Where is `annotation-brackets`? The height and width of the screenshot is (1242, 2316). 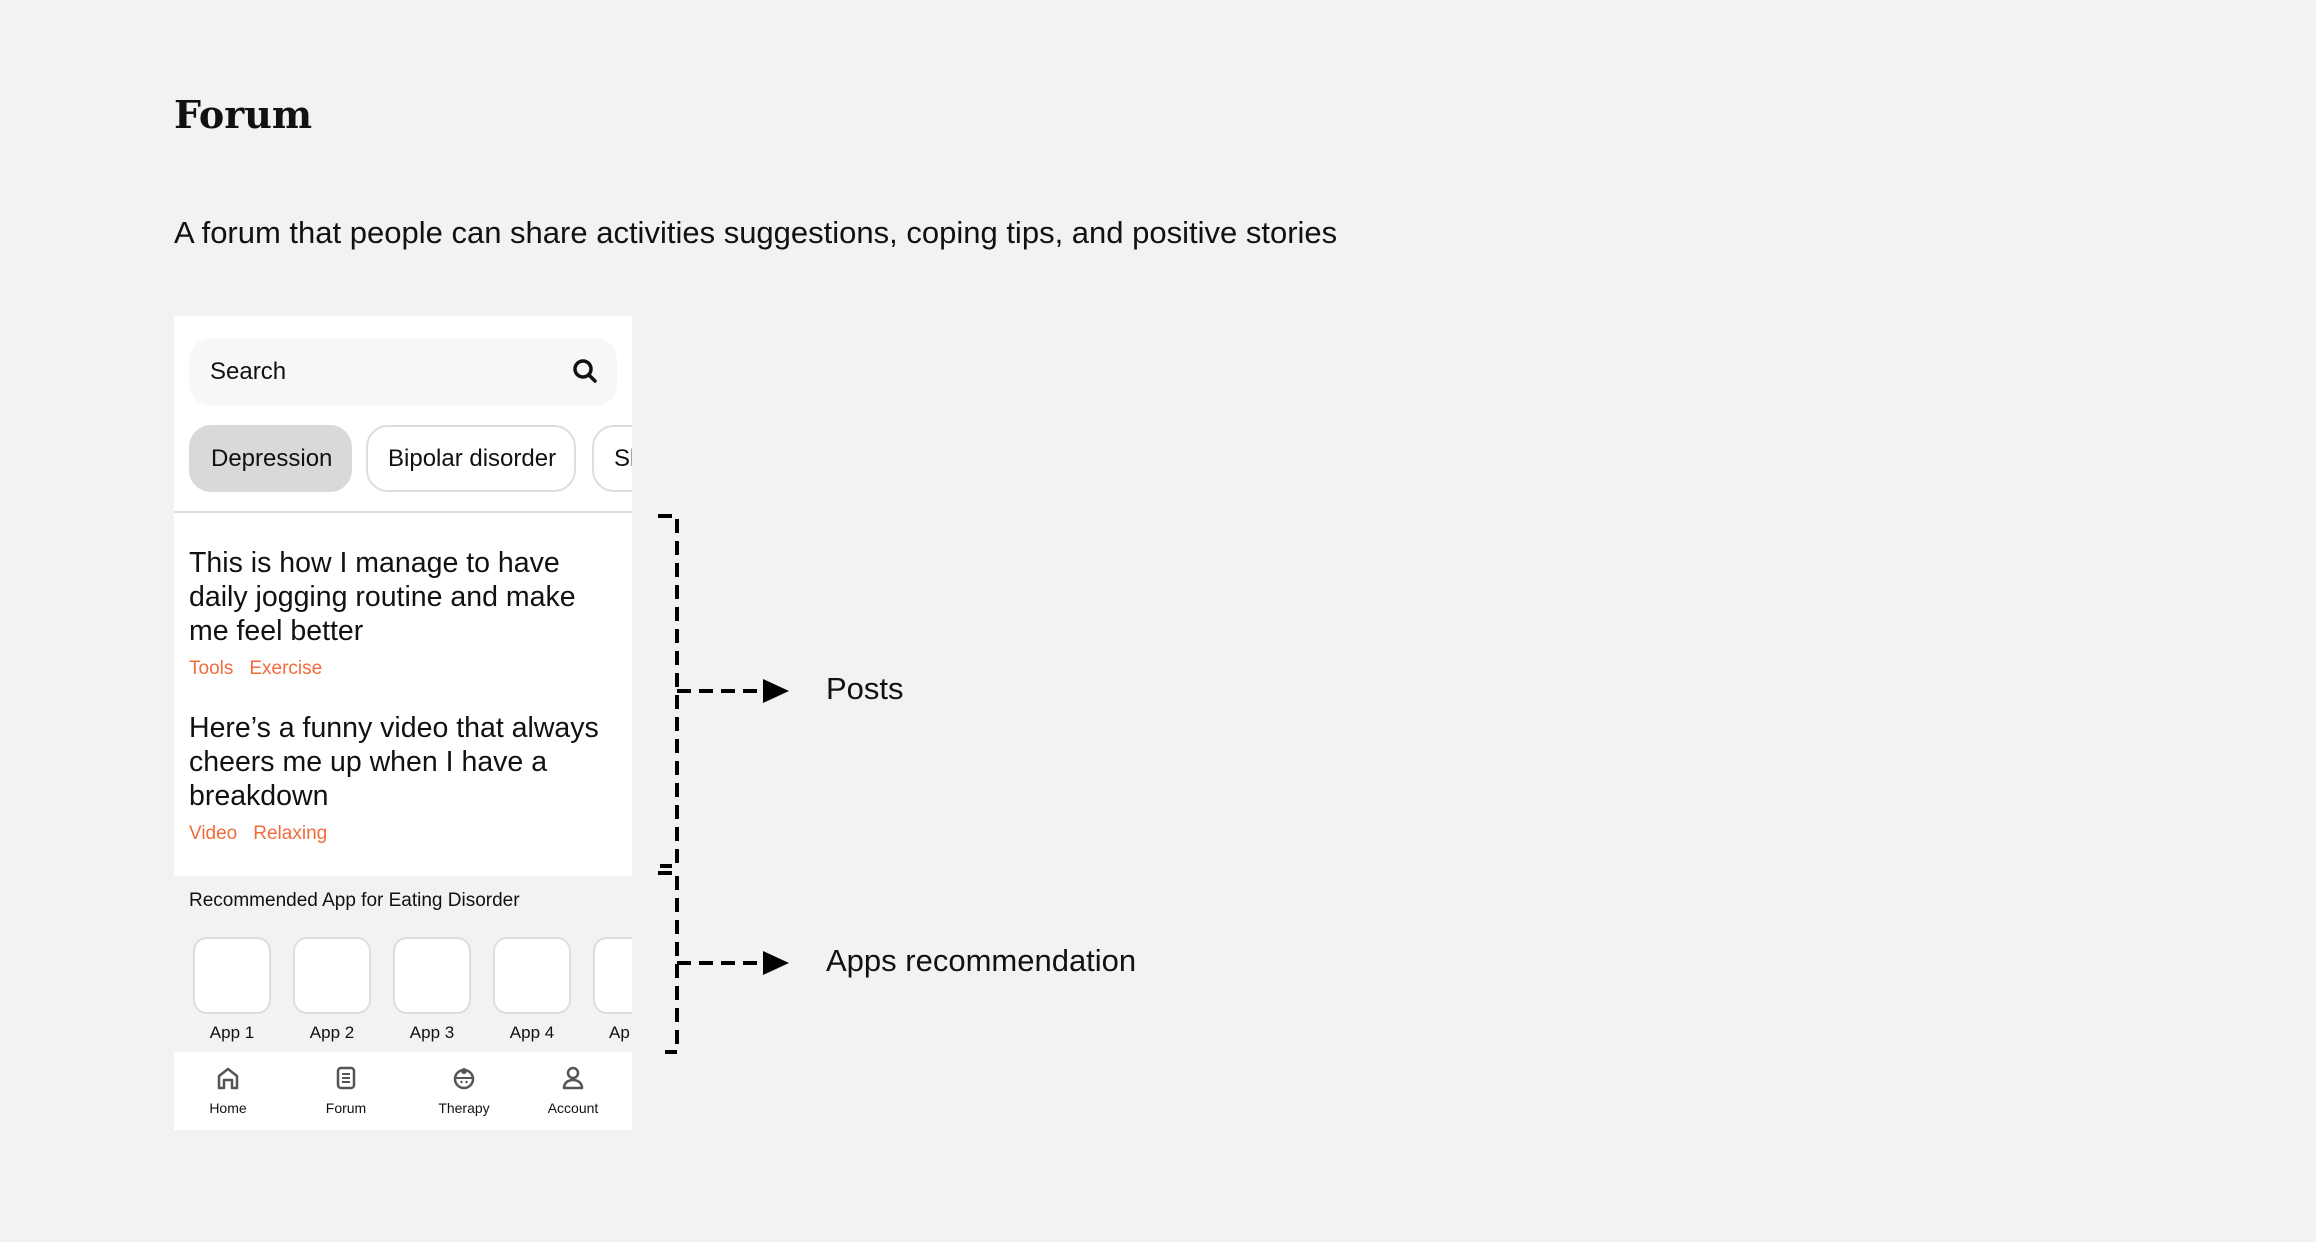 annotation-brackets is located at coordinates (723, 784).